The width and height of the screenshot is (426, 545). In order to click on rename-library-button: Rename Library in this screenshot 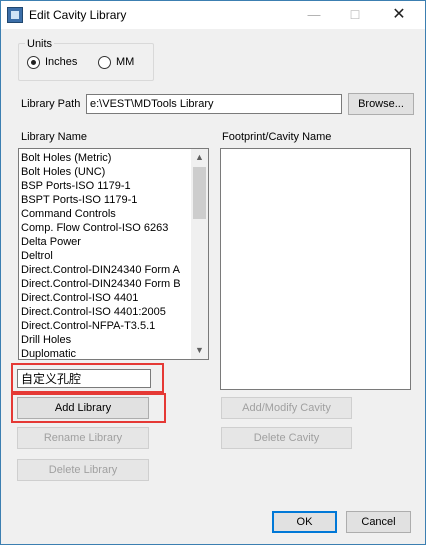, I will do `click(83, 438)`.